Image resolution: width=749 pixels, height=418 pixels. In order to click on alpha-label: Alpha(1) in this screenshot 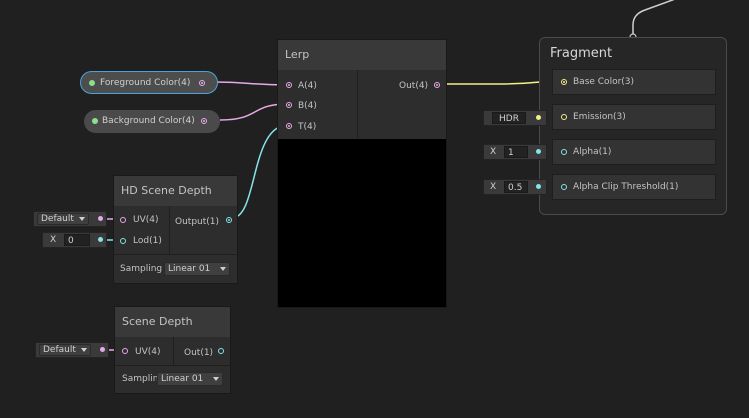, I will do `click(592, 152)`.